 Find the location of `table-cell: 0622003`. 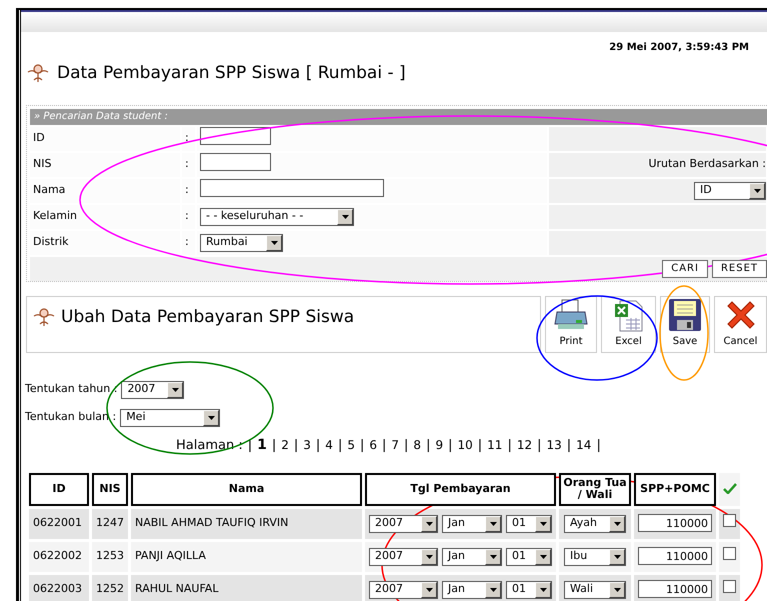

table-cell: 0622003 is located at coordinates (59, 587).